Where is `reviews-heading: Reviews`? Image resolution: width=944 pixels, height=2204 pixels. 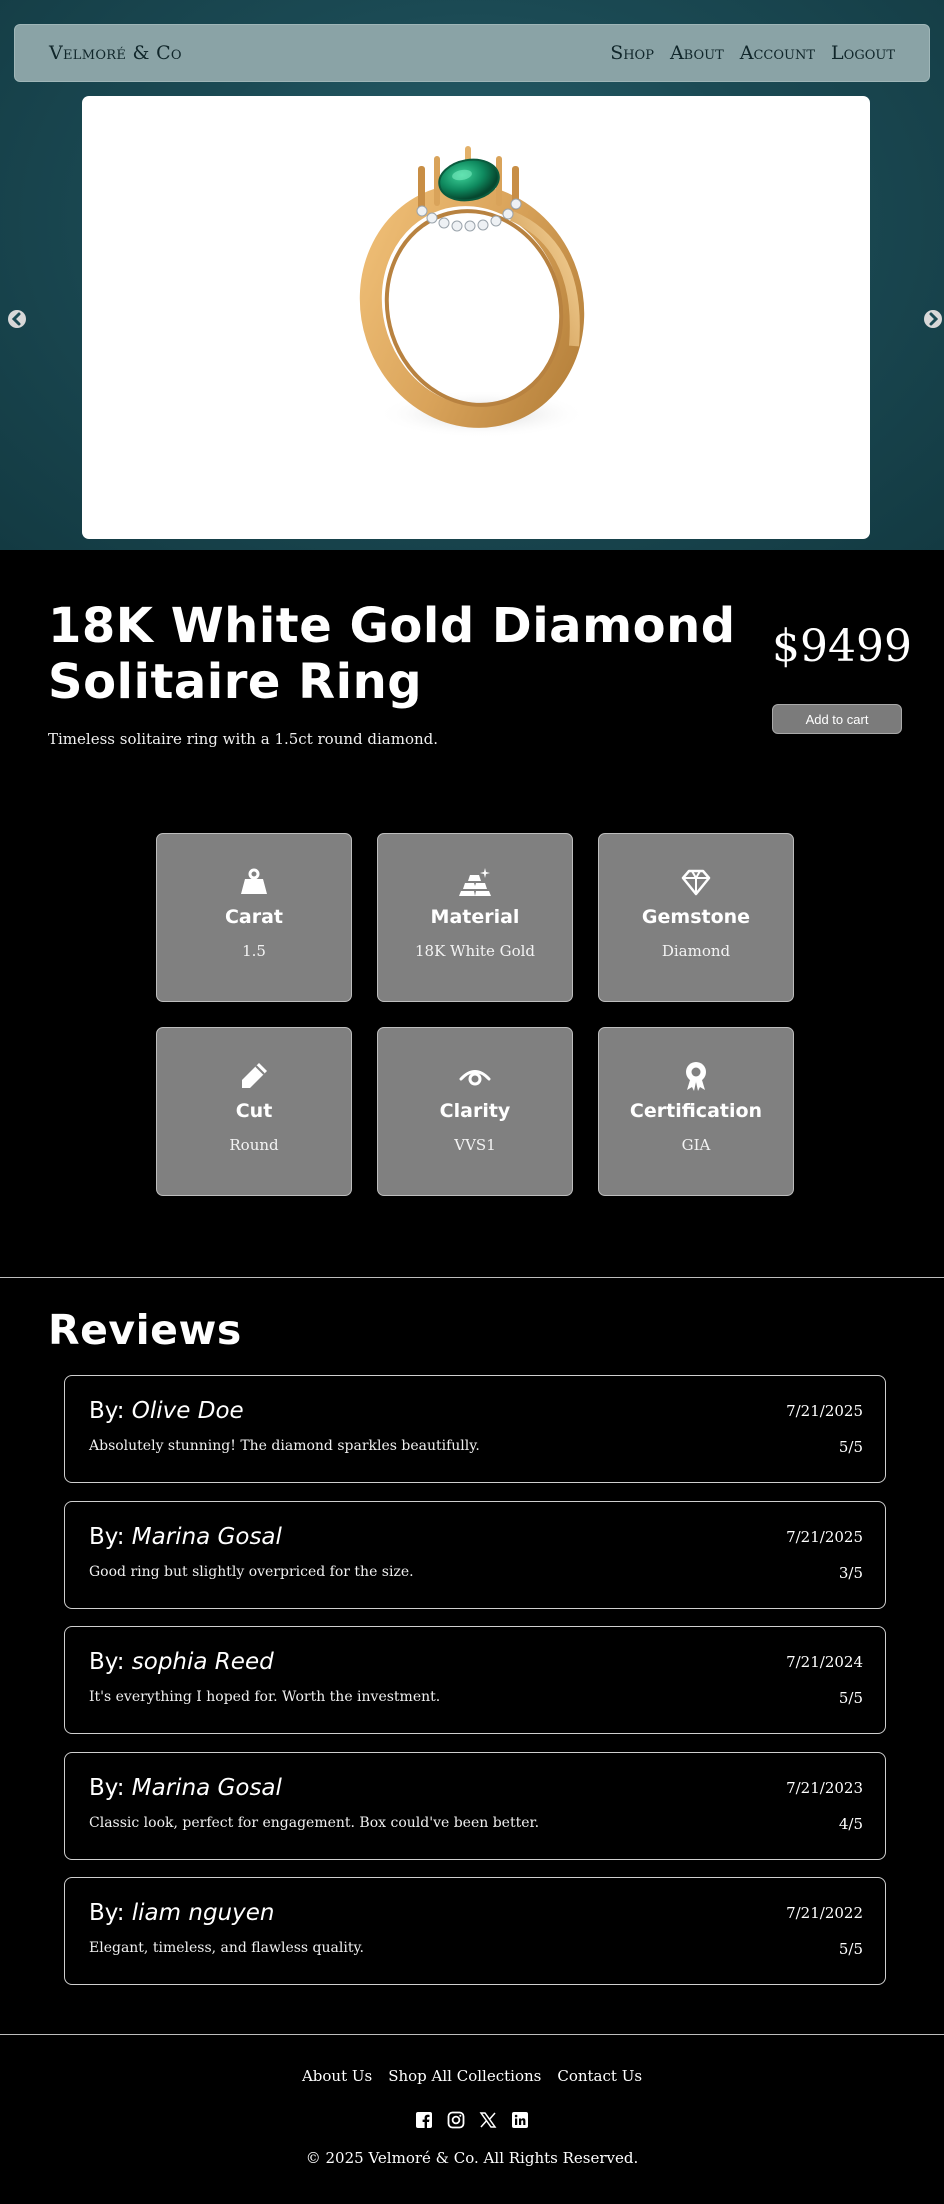
reviews-heading: Reviews is located at coordinates (145, 1330).